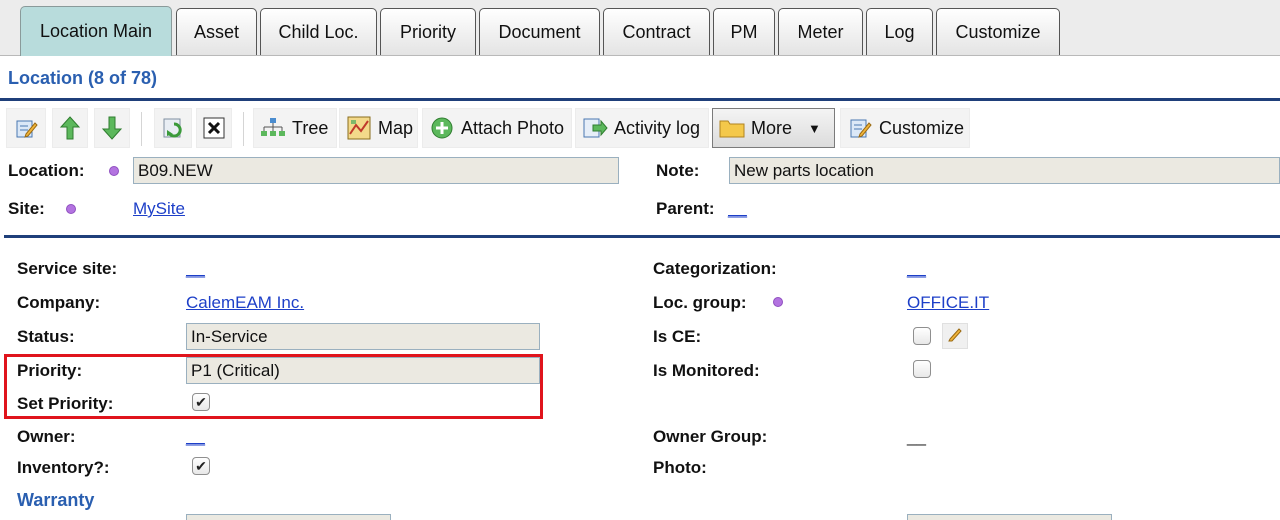 Image resolution: width=1280 pixels, height=520 pixels. I want to click on site-link: MySite, so click(159, 209).